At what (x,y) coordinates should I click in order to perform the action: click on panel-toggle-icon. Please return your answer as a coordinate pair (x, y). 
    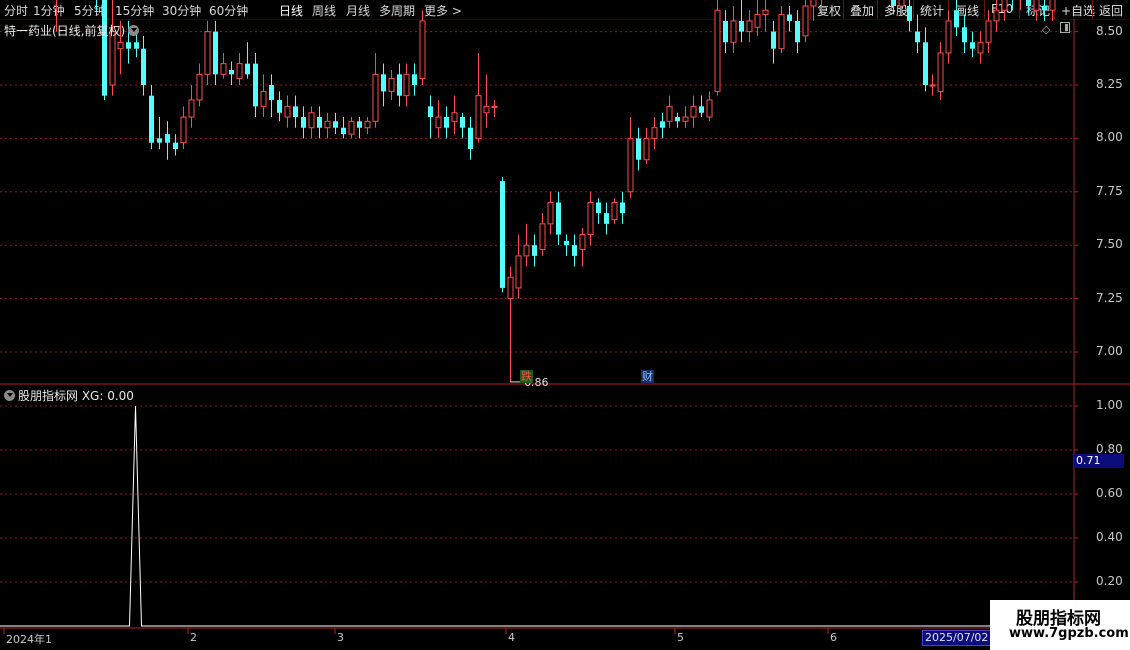
    Looking at the image, I should click on (1065, 27).